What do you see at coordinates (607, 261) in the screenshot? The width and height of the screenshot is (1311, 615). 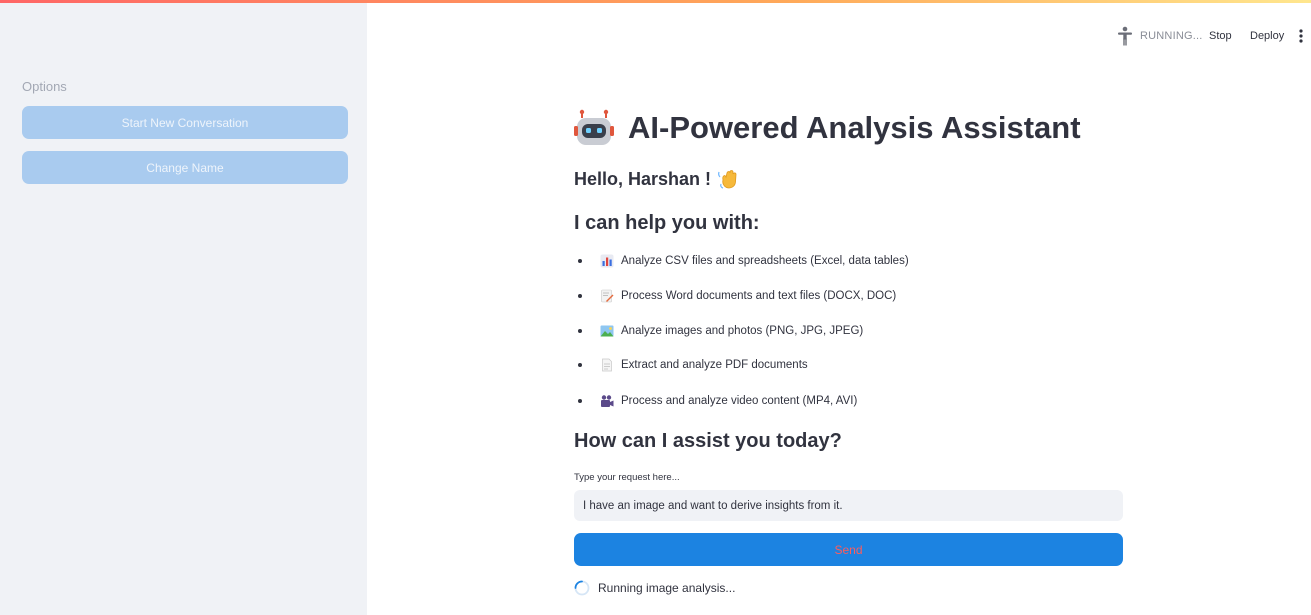 I see `bar-chart-icon` at bounding box center [607, 261].